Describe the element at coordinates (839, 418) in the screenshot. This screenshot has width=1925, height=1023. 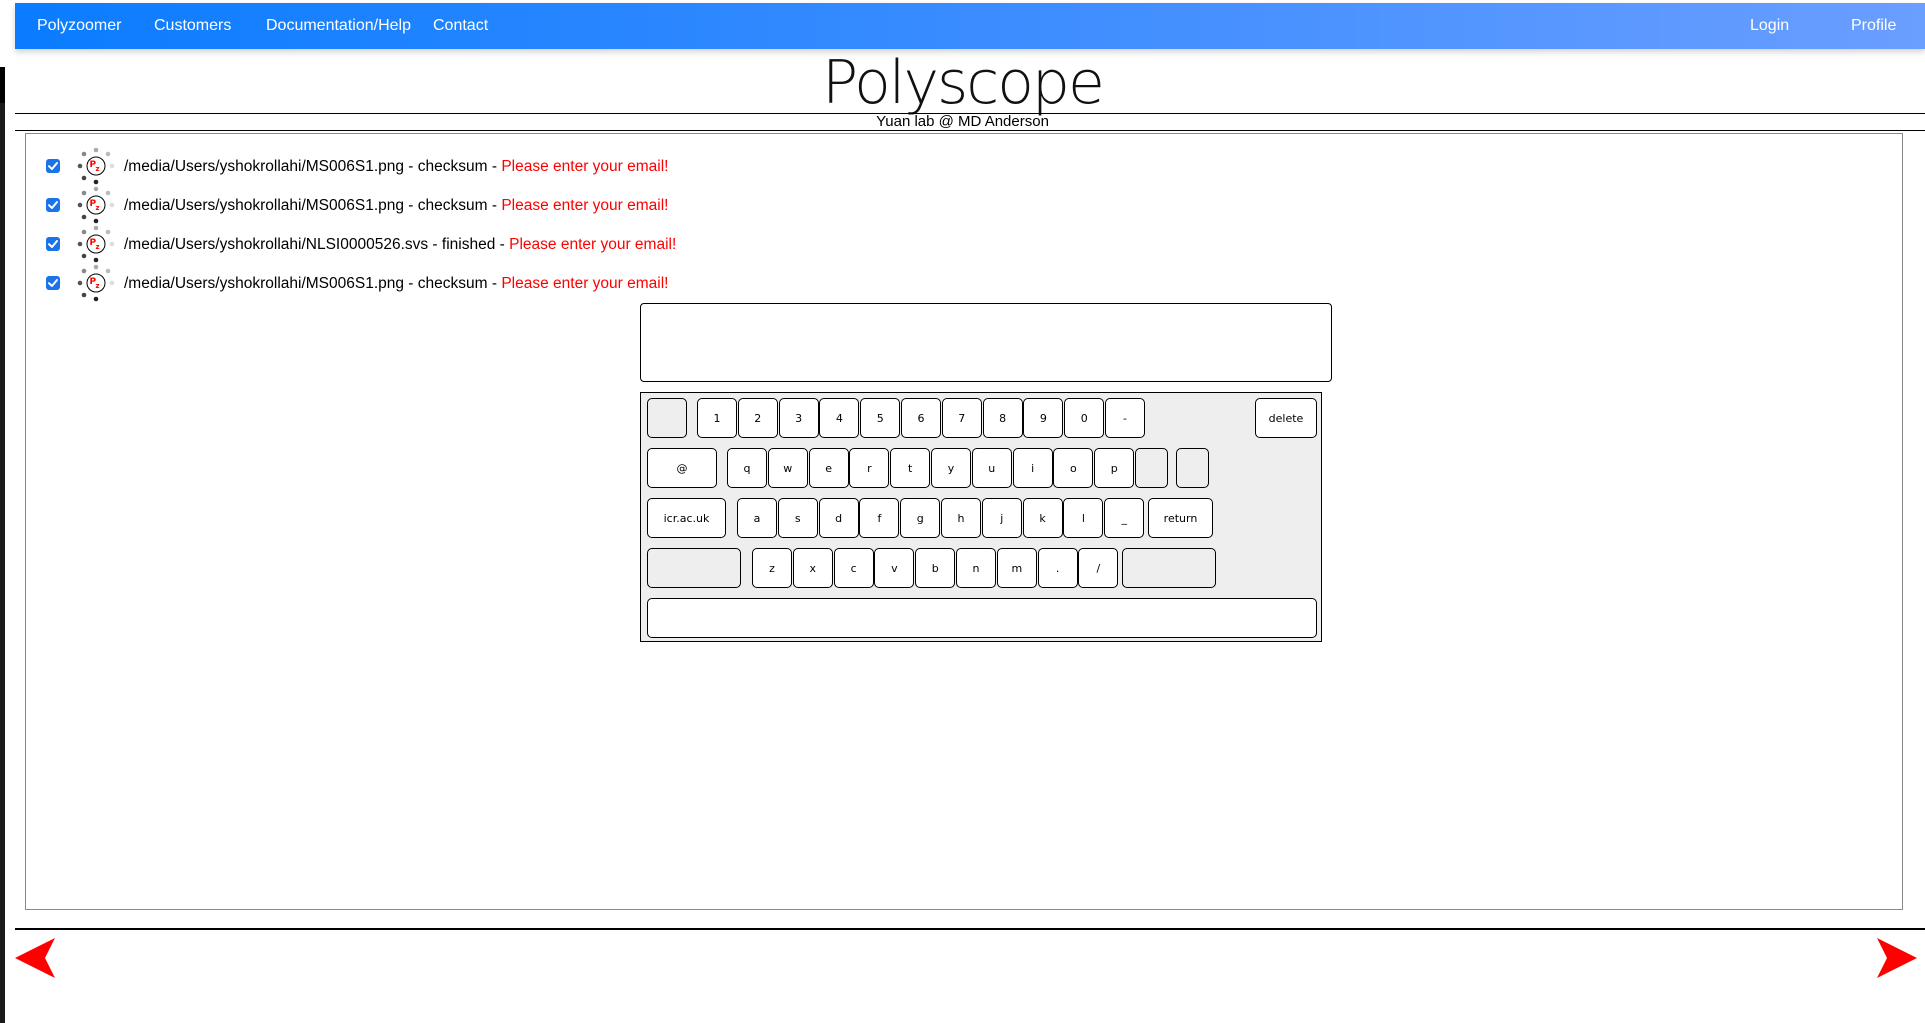
I see `key-4: 4` at that location.